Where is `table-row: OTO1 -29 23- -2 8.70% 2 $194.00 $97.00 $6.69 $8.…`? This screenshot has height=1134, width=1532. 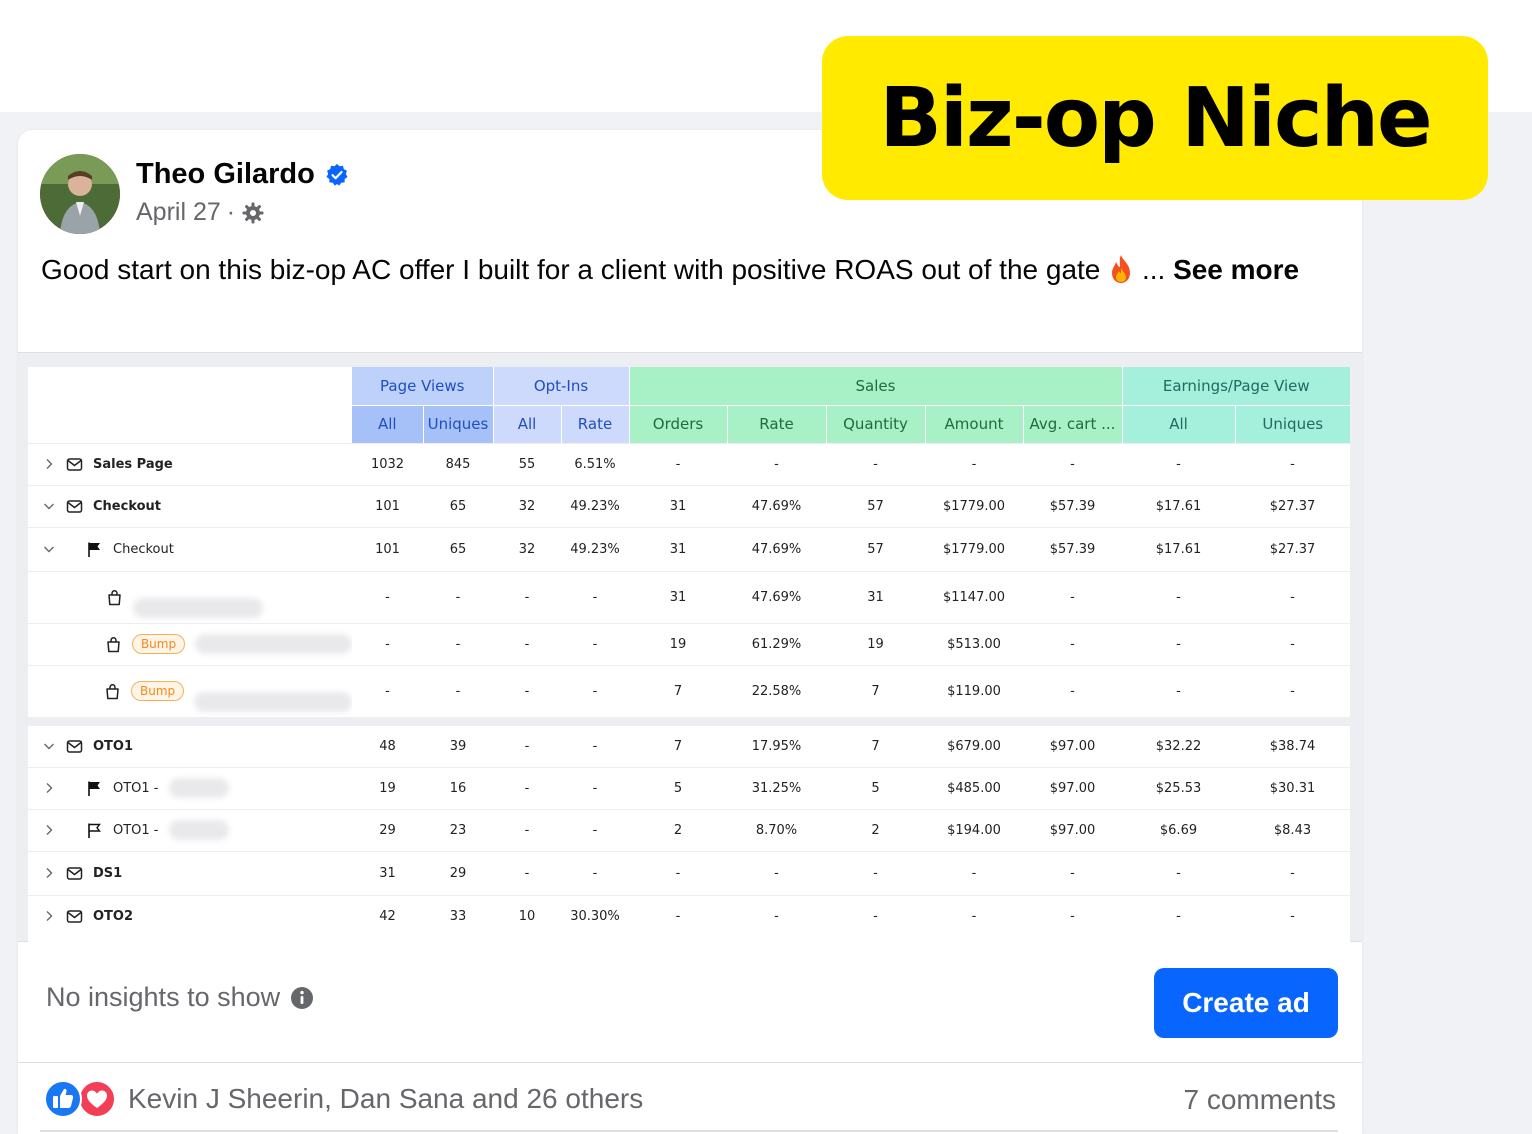
table-row: OTO1 -29 23- -2 8.70% 2 $194.00 $97.00 $6.69 $8.… is located at coordinates (689, 829).